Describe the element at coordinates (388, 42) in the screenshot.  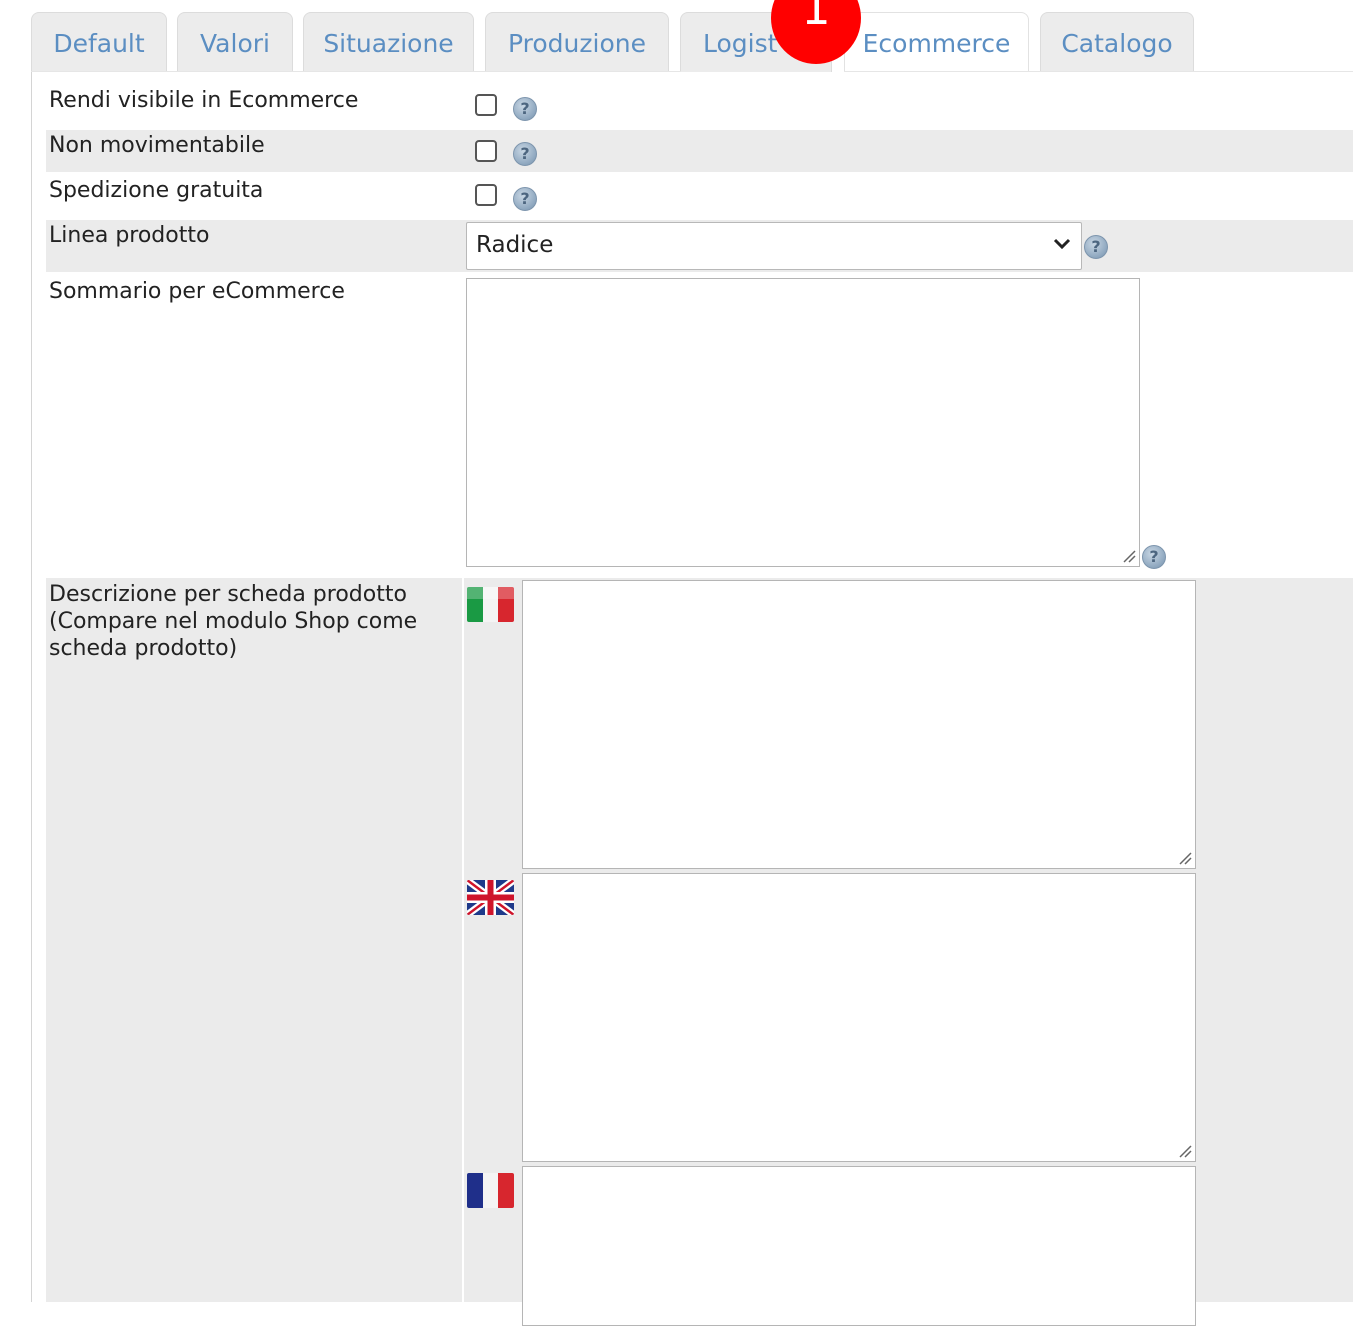
I see `tab-situazione: Situazione` at that location.